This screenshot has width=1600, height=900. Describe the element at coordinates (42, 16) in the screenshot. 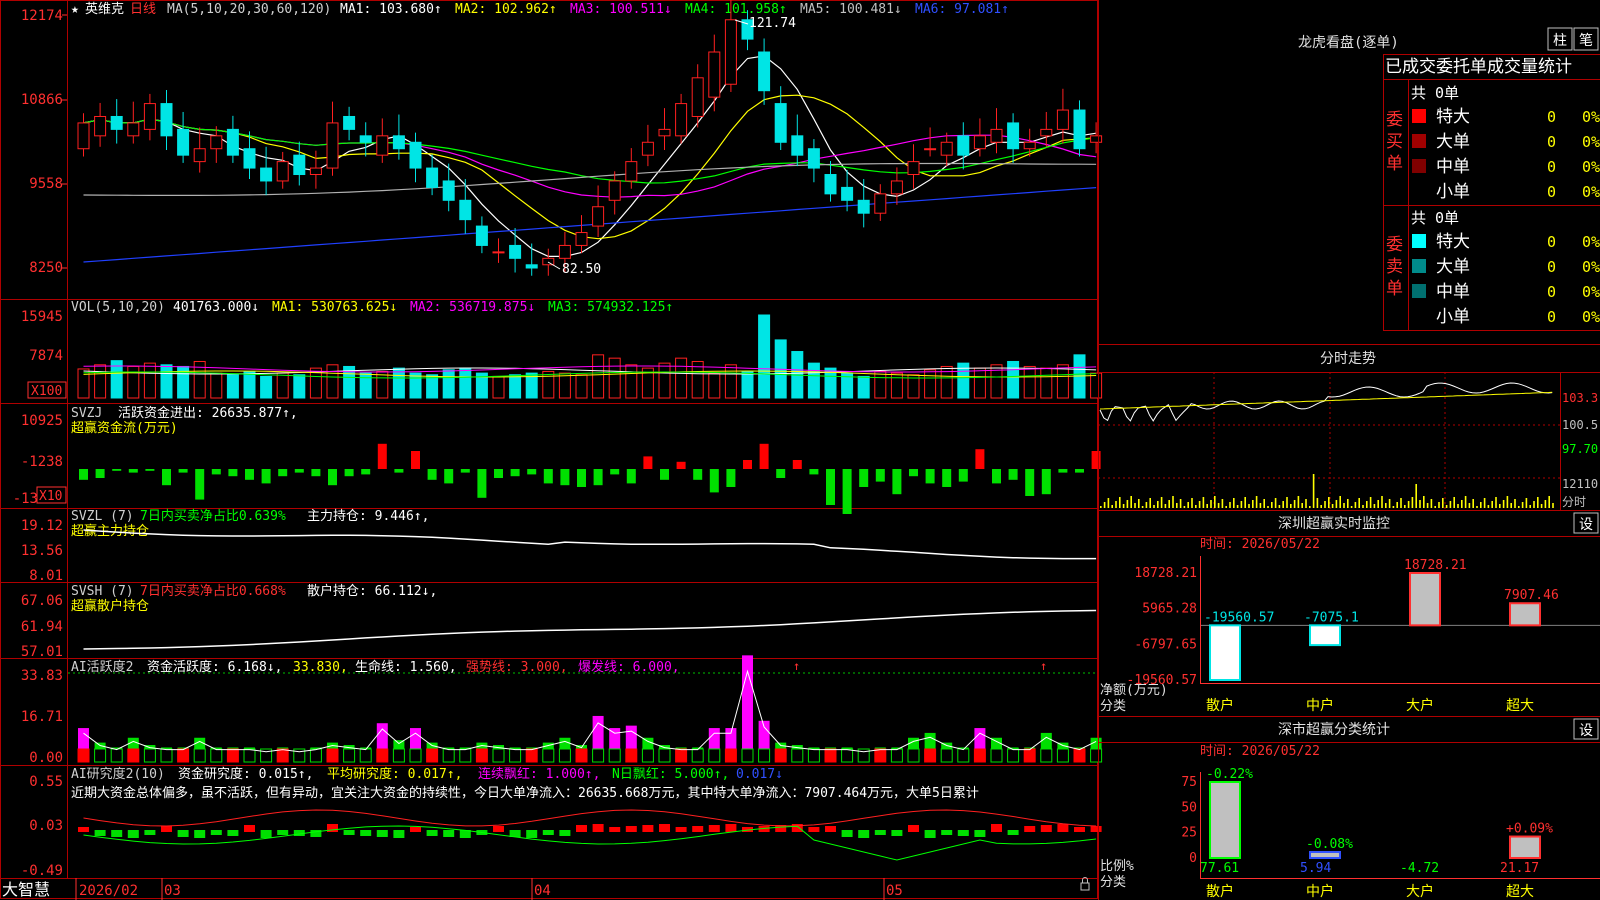

I see `y-tick: 12174` at that location.